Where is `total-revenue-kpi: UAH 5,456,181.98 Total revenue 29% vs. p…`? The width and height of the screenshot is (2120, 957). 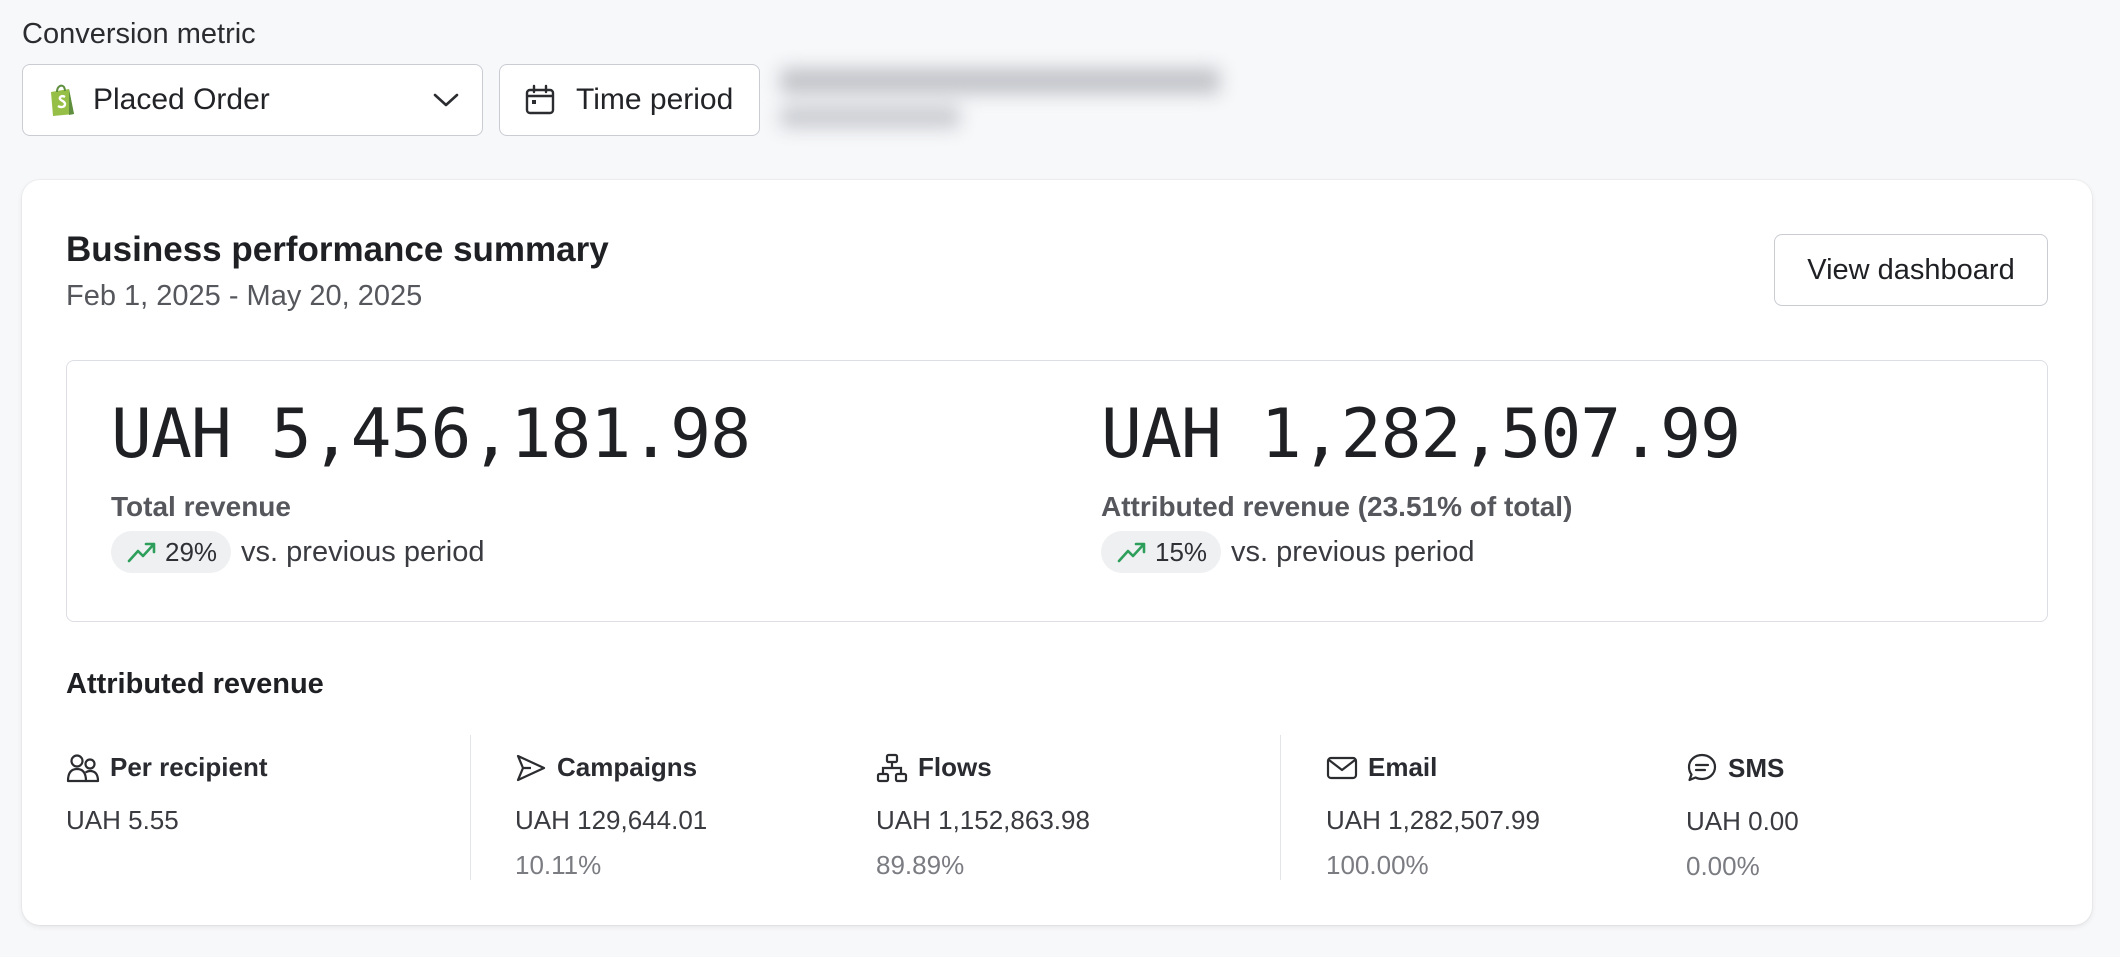
total-revenue-kpi: UAH 5,456,181.98 Total revenue 29% vs. p… is located at coordinates (431, 484).